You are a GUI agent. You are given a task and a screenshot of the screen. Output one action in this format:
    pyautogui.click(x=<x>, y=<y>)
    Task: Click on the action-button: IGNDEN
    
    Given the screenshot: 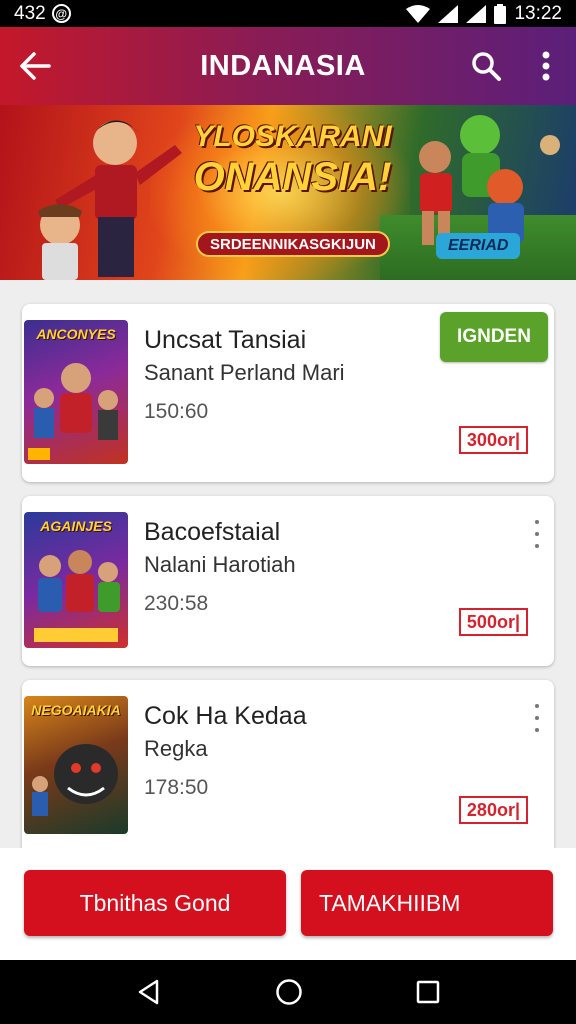 What is the action you would take?
    pyautogui.click(x=494, y=337)
    